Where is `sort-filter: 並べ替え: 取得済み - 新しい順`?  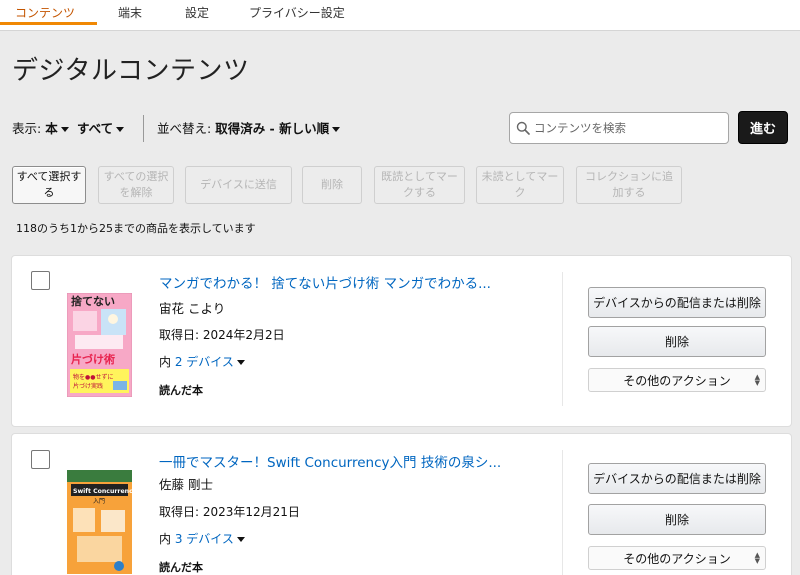 sort-filter: 並べ替え: 取得済み - 新しい順 is located at coordinates (249, 127).